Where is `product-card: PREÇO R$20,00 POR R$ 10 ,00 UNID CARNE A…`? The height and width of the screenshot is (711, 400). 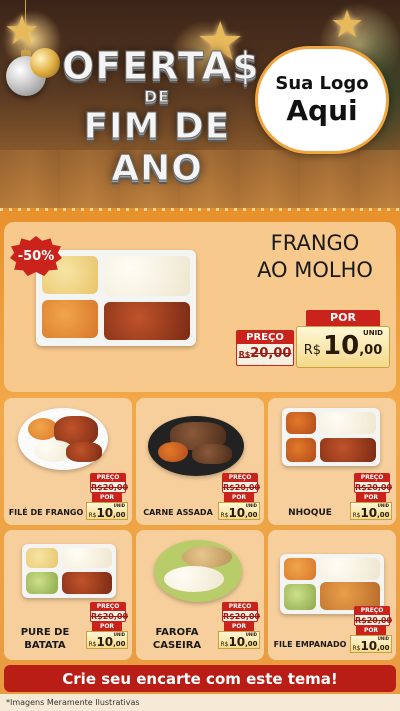 product-card: PREÇO R$20,00 POR R$ 10 ,00 UNID CARNE A… is located at coordinates (200, 461).